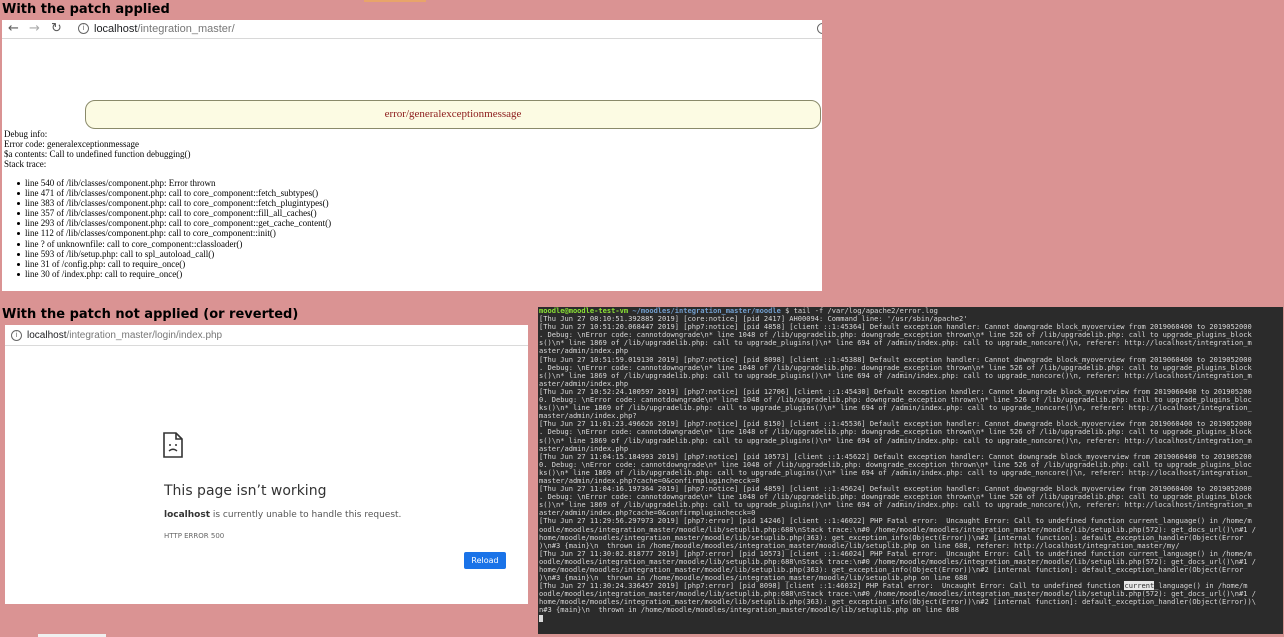 The width and height of the screenshot is (1284, 637). Describe the element at coordinates (453, 114) in the screenshot. I see `error-message-box: error/generalexceptionmessage` at that location.